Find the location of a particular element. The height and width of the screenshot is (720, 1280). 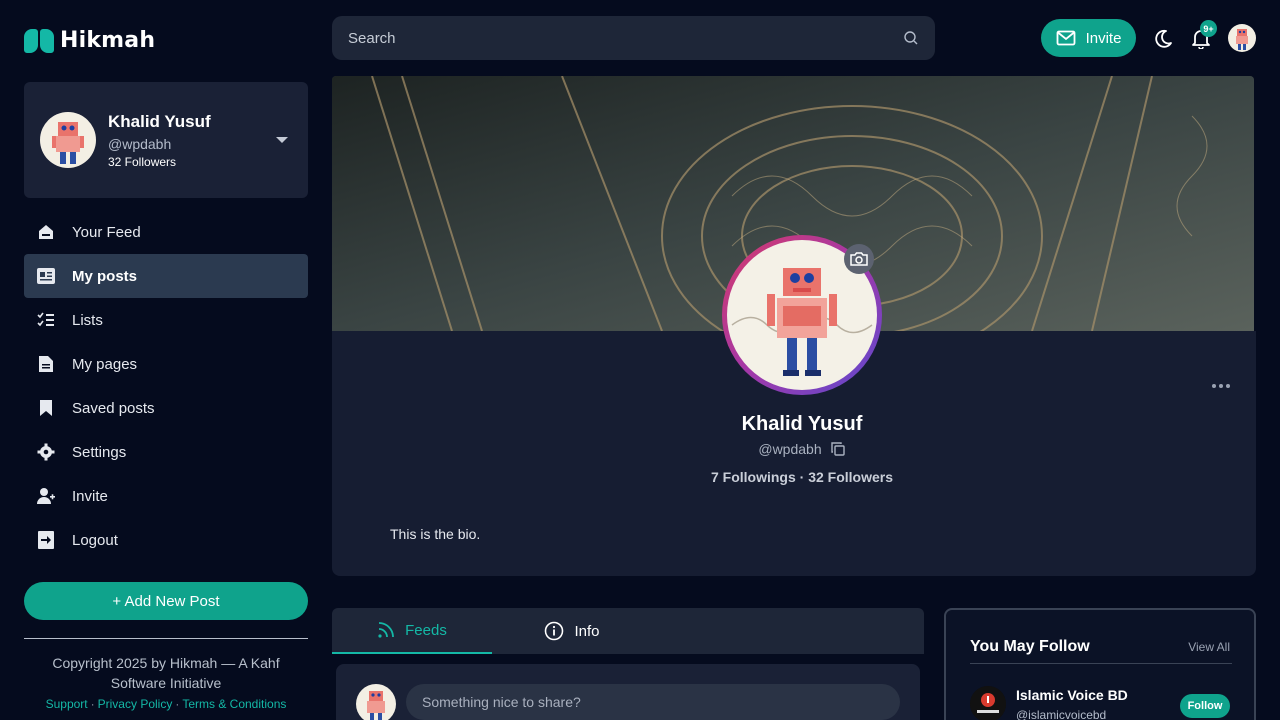

suggestions-title: You May Follow is located at coordinates (1030, 646).